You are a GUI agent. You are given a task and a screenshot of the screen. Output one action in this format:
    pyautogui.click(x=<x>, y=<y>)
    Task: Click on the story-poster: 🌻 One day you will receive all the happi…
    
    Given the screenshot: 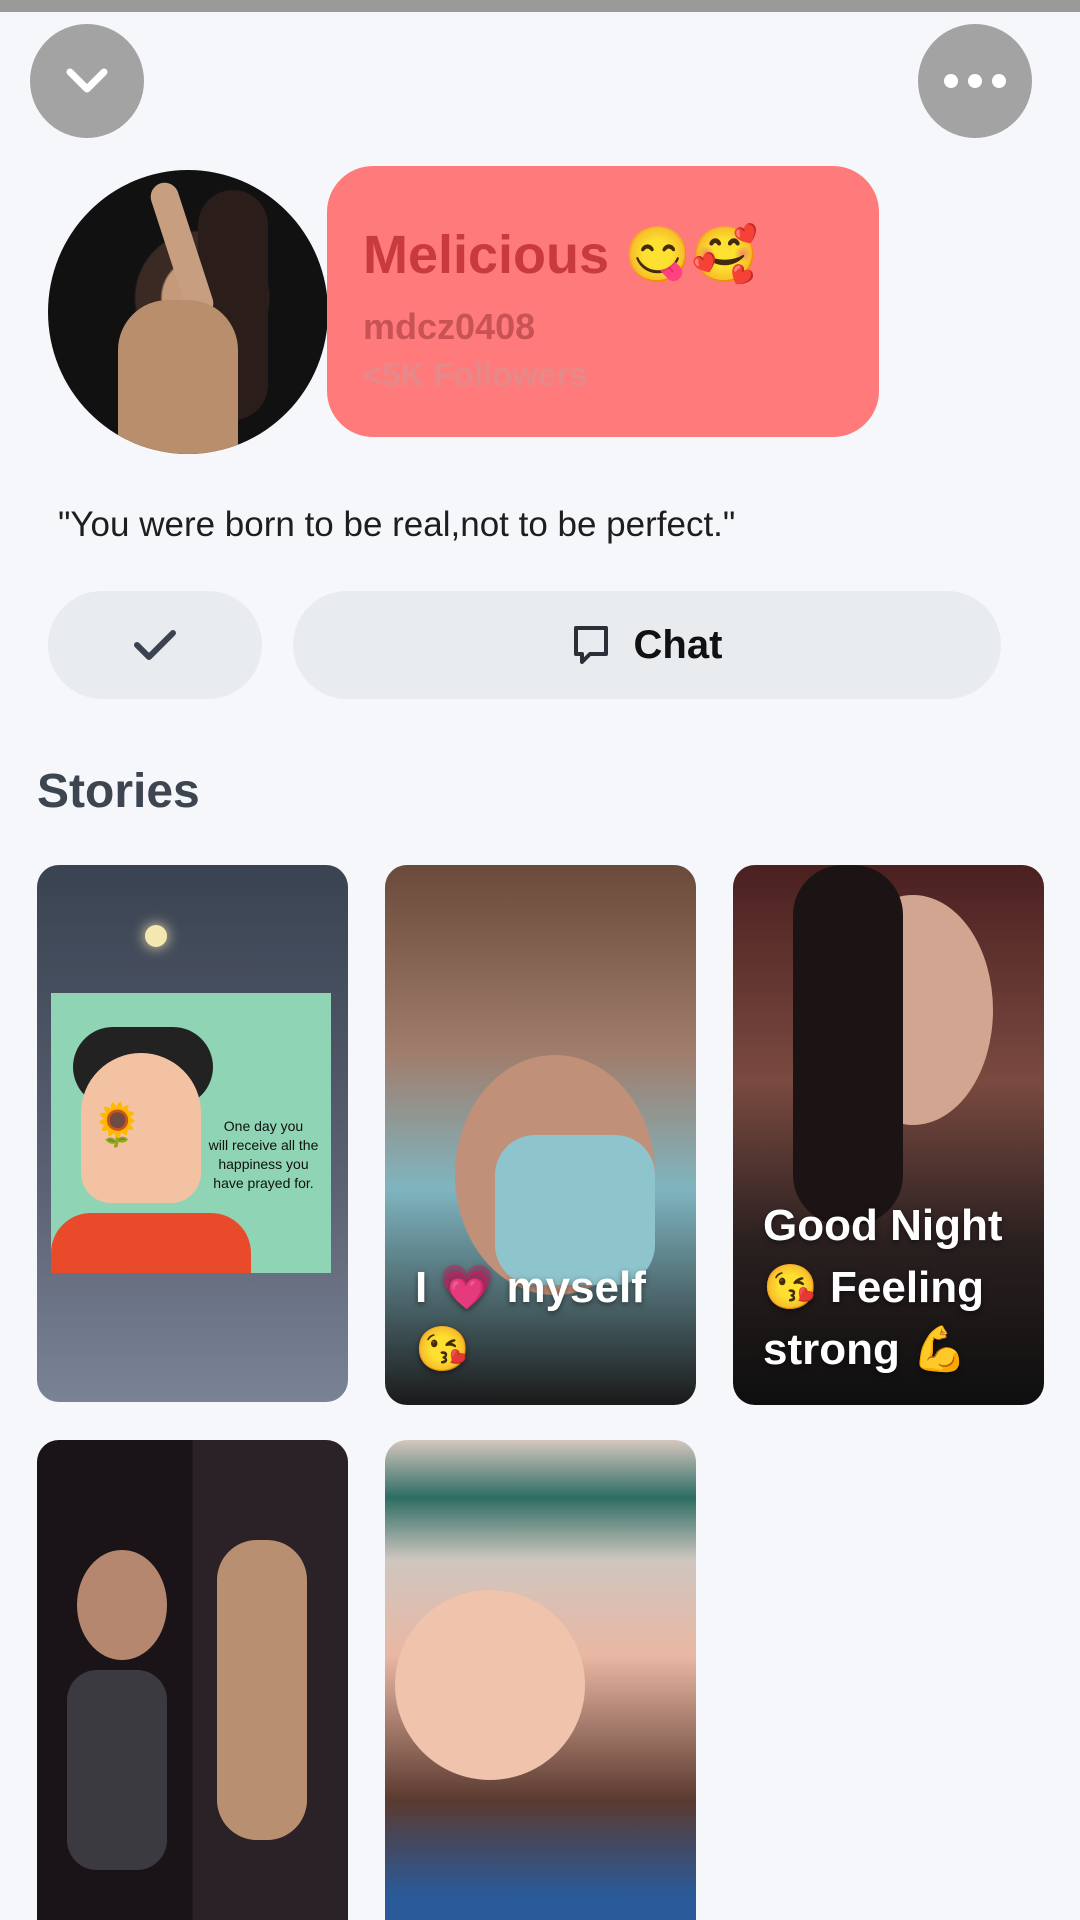 What is the action you would take?
    pyautogui.click(x=191, y=1133)
    